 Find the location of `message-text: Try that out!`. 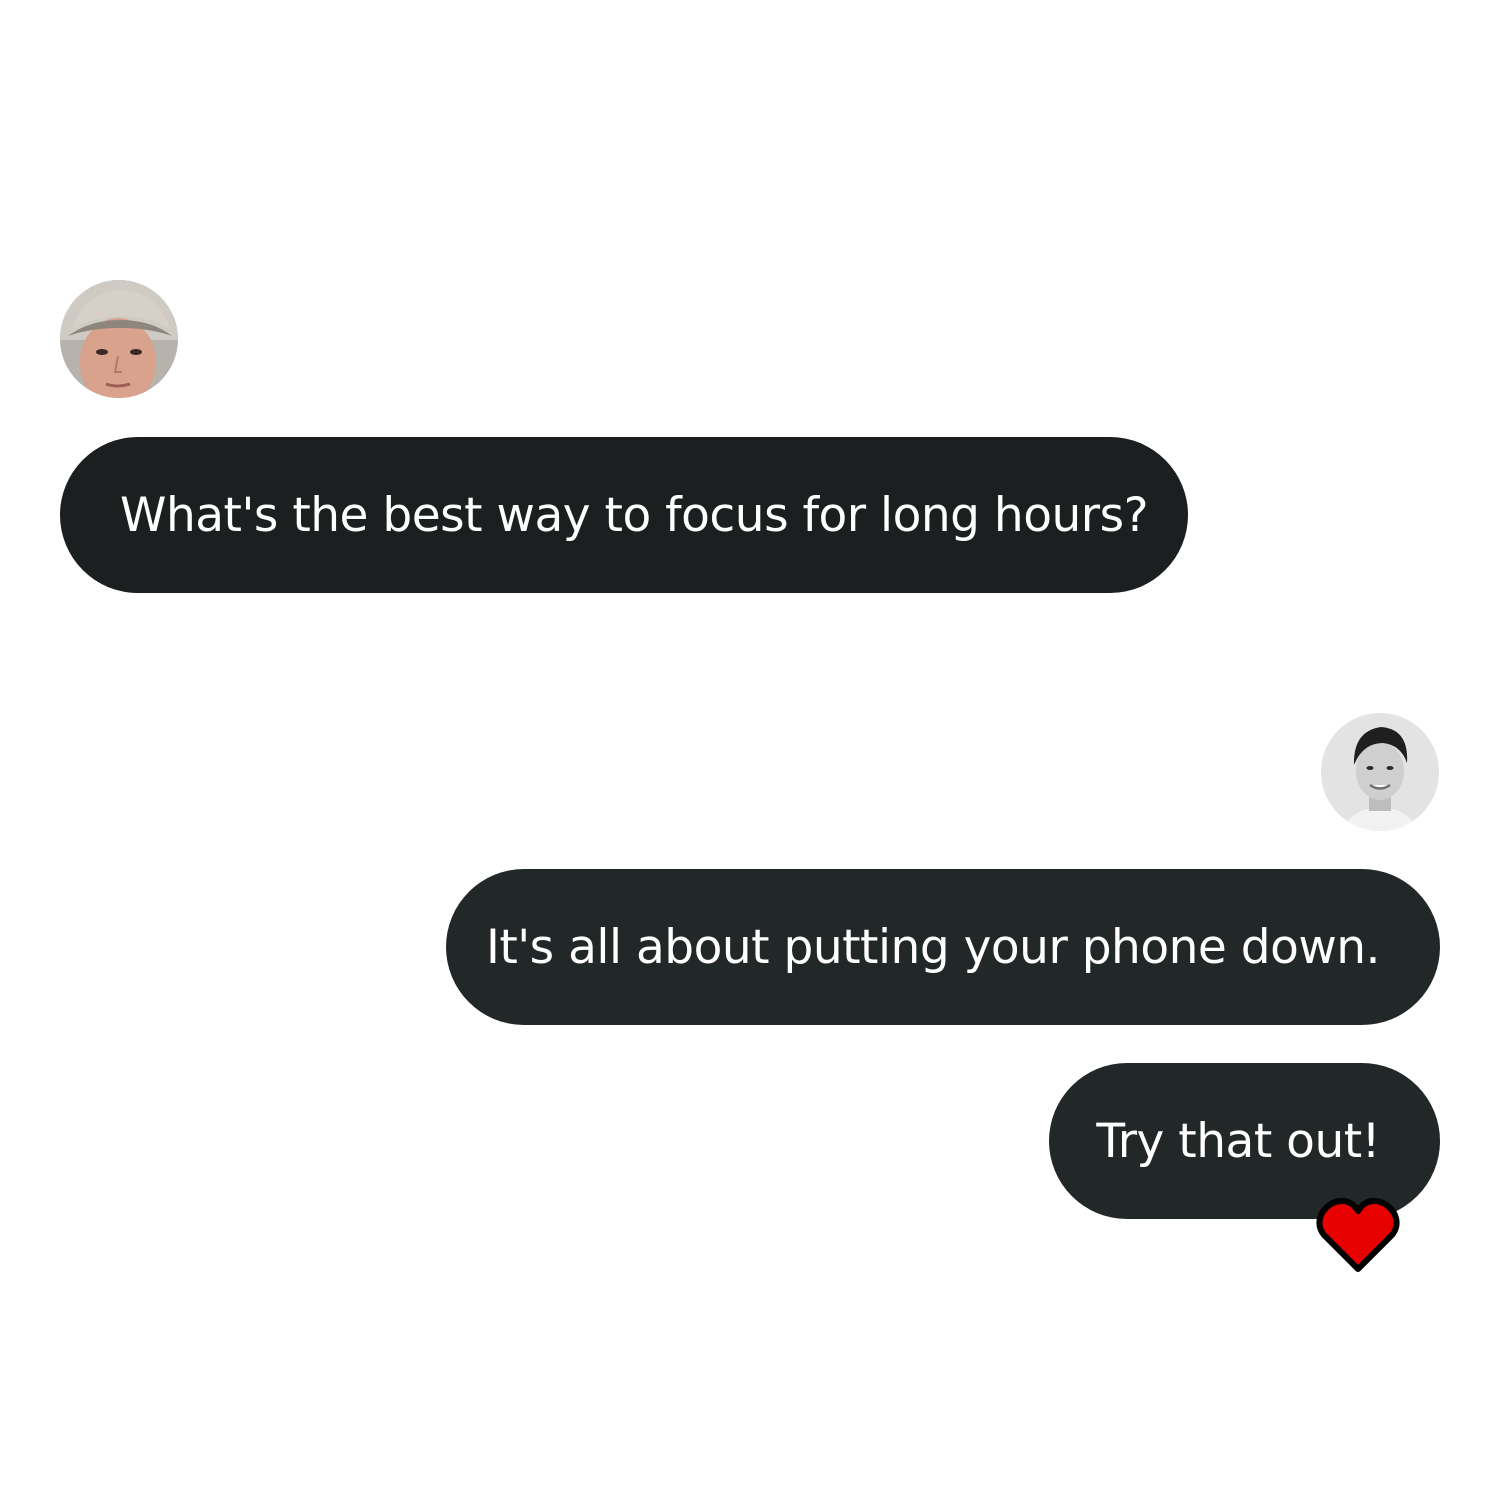

message-text: Try that out! is located at coordinates (1238, 1141).